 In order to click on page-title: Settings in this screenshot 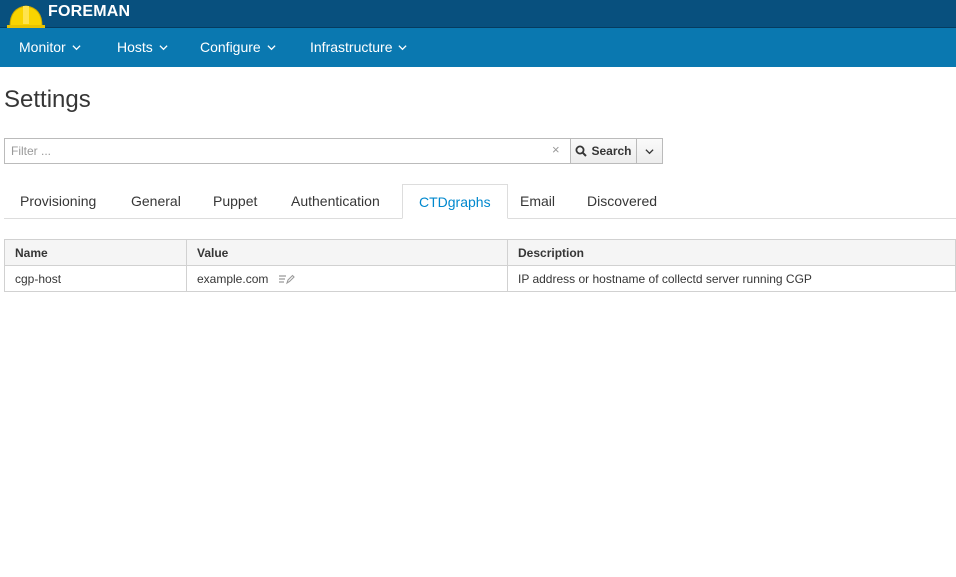, I will do `click(47, 99)`.